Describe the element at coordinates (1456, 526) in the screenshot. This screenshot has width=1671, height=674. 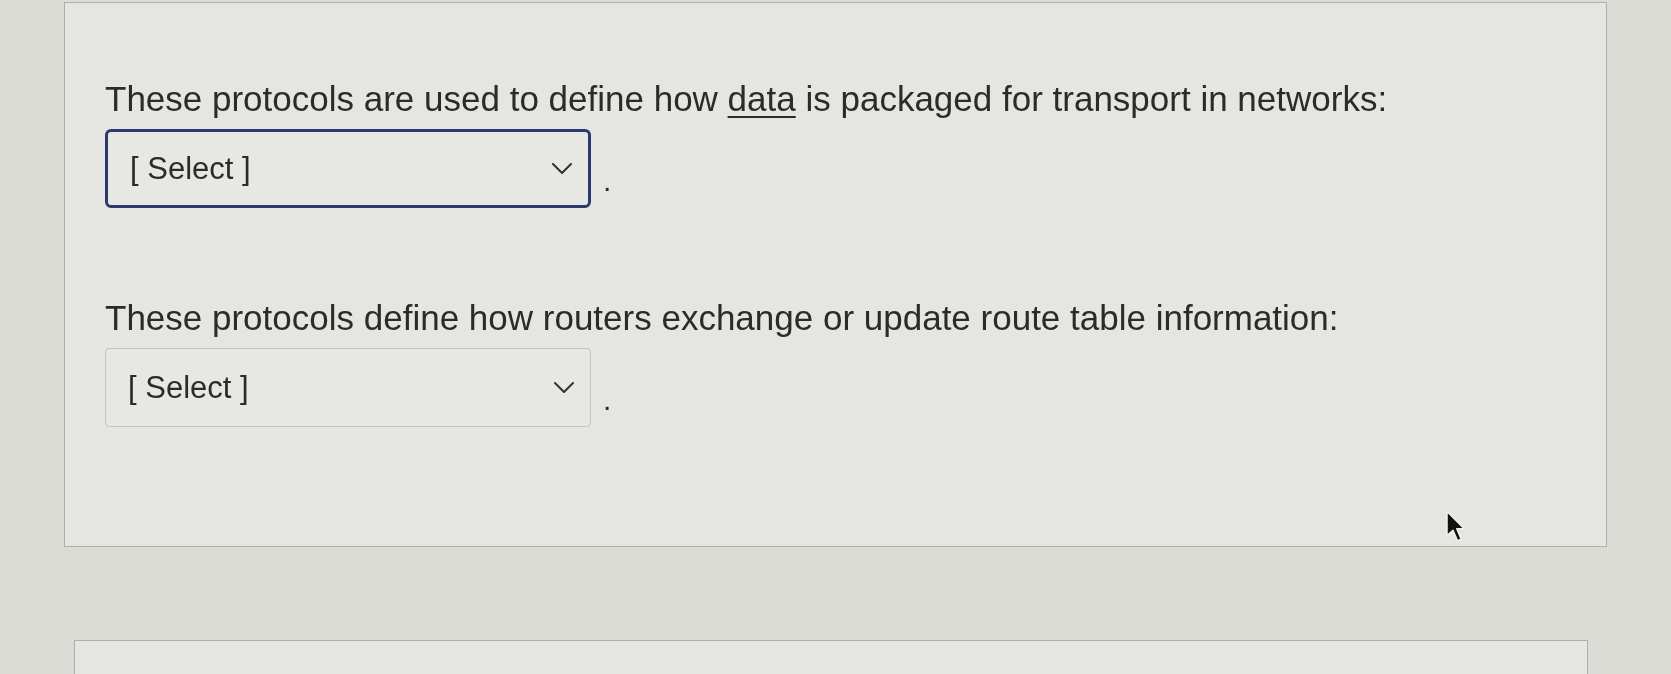
I see `mouse-pointer-icon` at that location.